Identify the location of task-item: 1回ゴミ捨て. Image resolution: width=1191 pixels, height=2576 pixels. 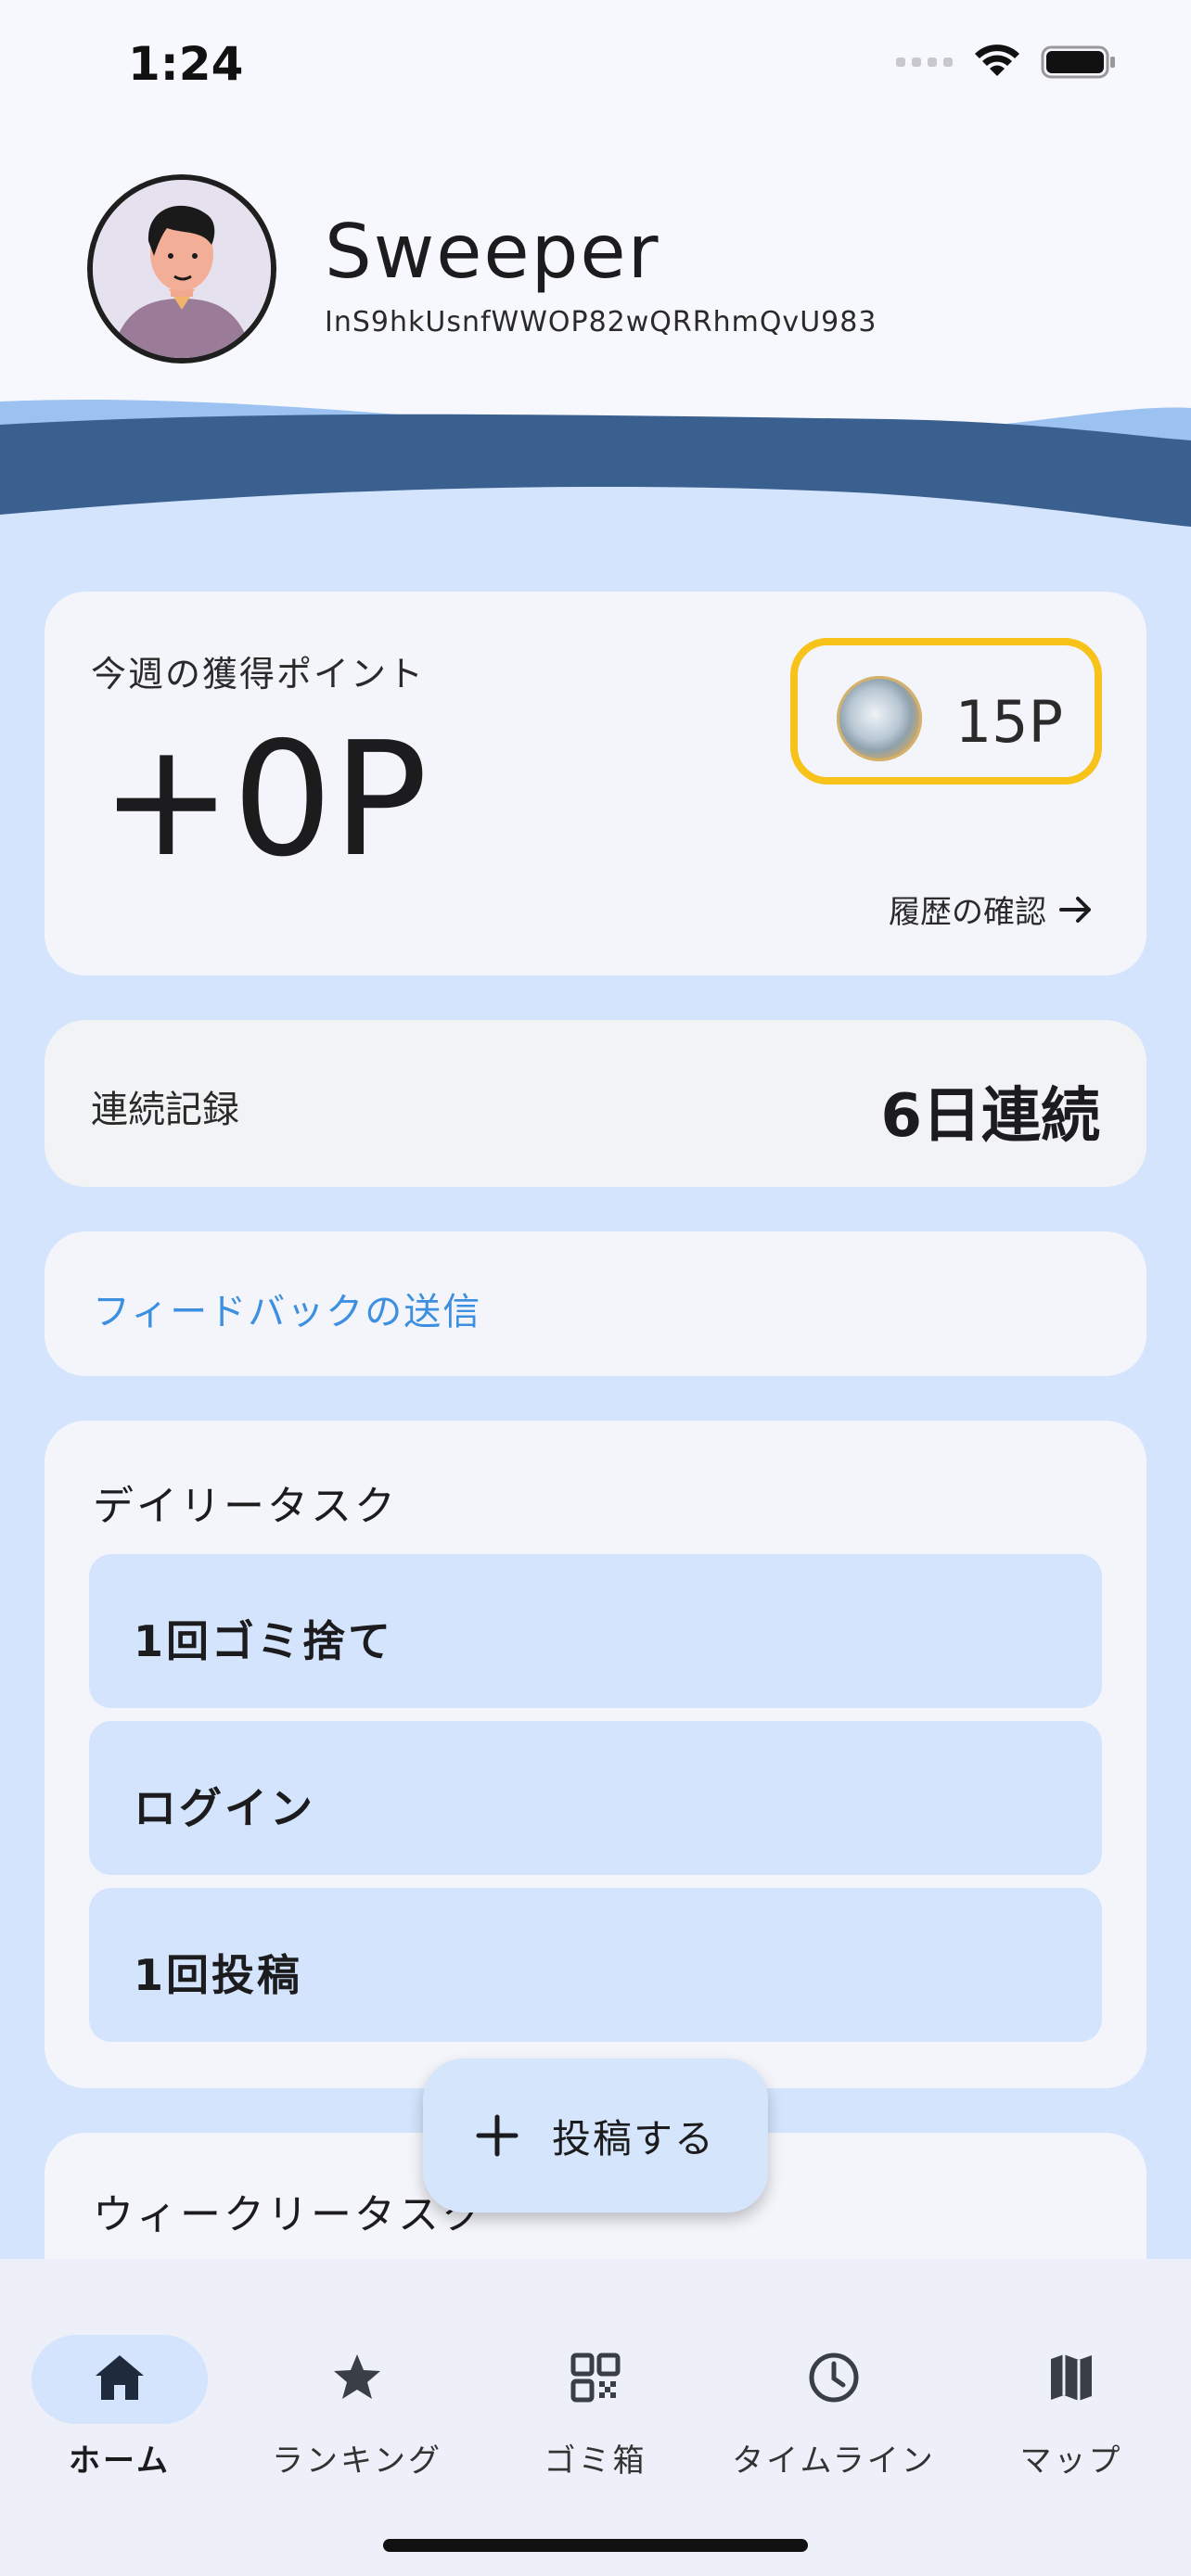
(595, 1631).